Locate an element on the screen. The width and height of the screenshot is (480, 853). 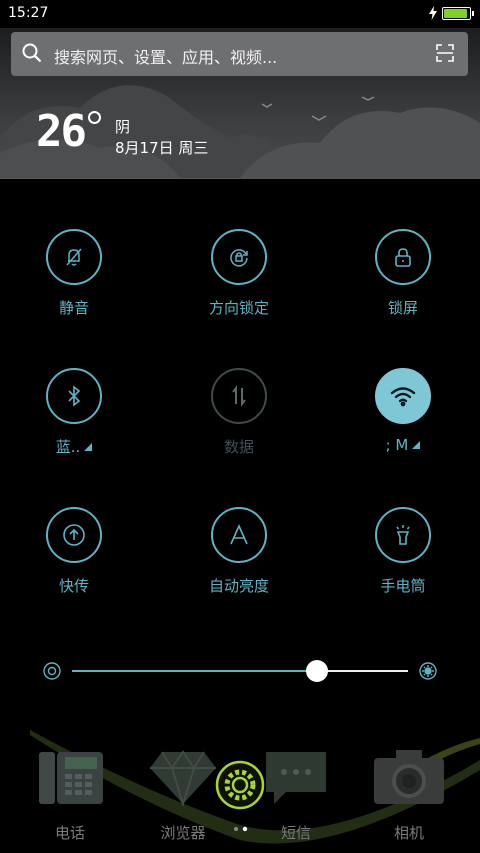
wifi-icon is located at coordinates (403, 396).